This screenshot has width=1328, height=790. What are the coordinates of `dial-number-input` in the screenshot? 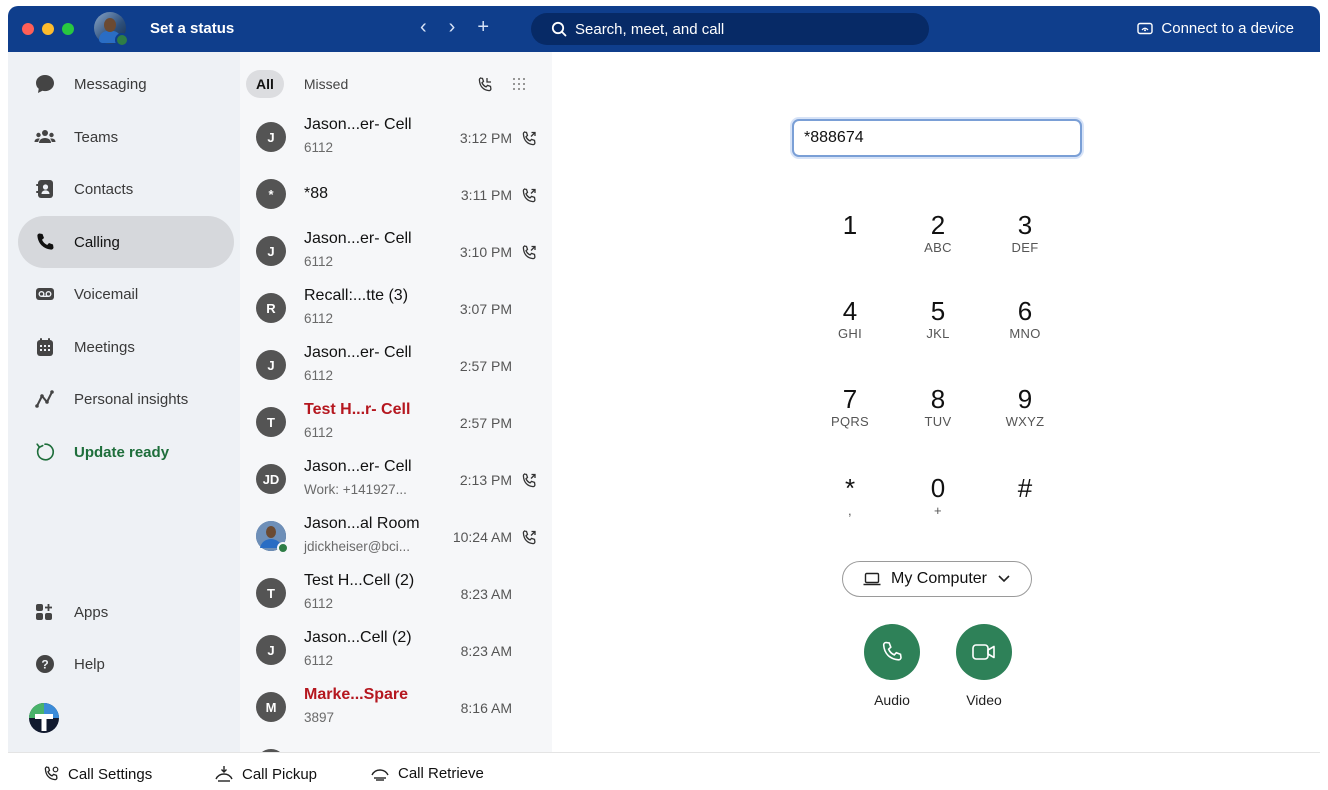 It's located at (937, 138).